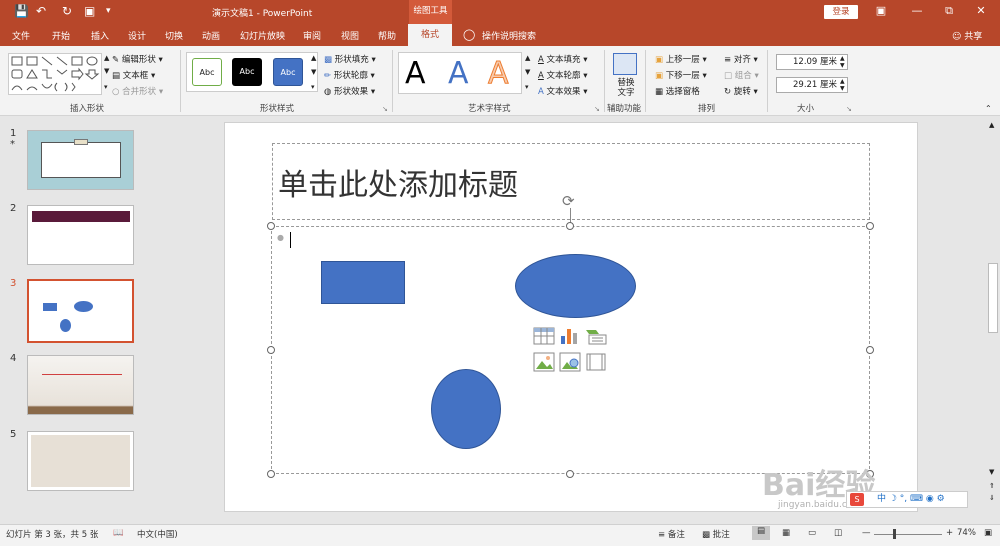 Image resolution: width=1000 pixels, height=546 pixels. Describe the element at coordinates (881, 12) in the screenshot. I see `ribbon-display-options-icon: ▣` at that location.